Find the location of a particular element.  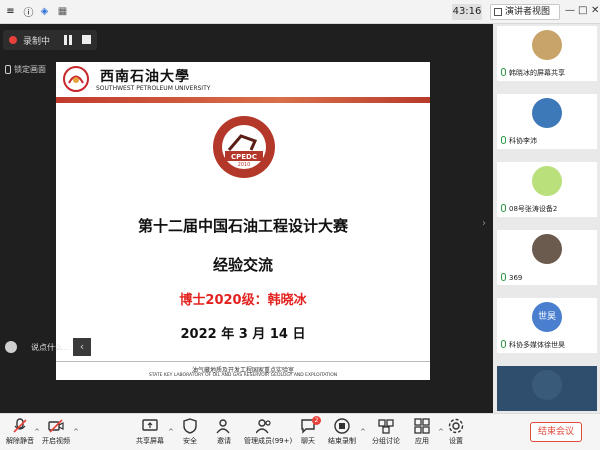

share-screen-icon is located at coordinates (150, 425).